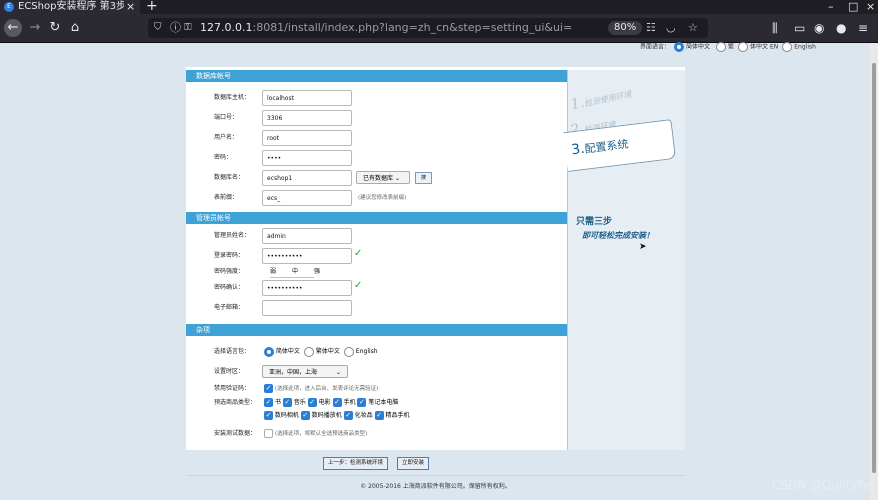  Describe the element at coordinates (324, 402) in the screenshot. I see `goods-type-movie-label: 电影` at that location.